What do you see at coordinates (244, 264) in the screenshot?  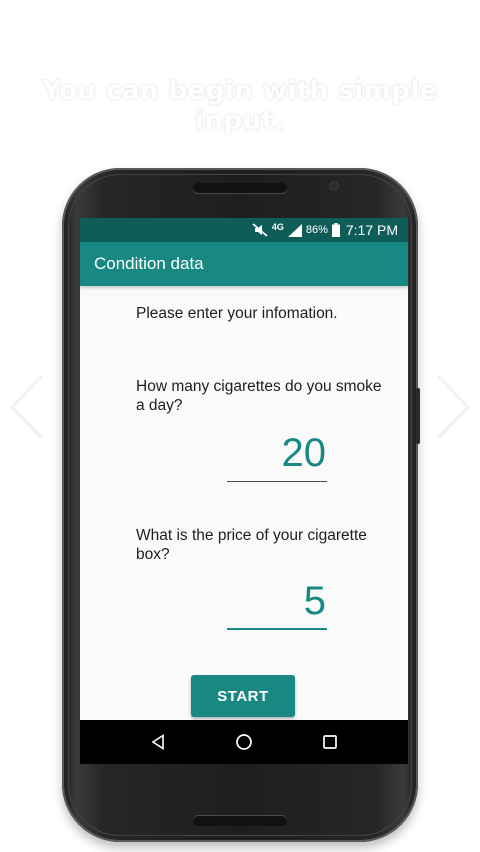 I see `app-bar: Condition data` at bounding box center [244, 264].